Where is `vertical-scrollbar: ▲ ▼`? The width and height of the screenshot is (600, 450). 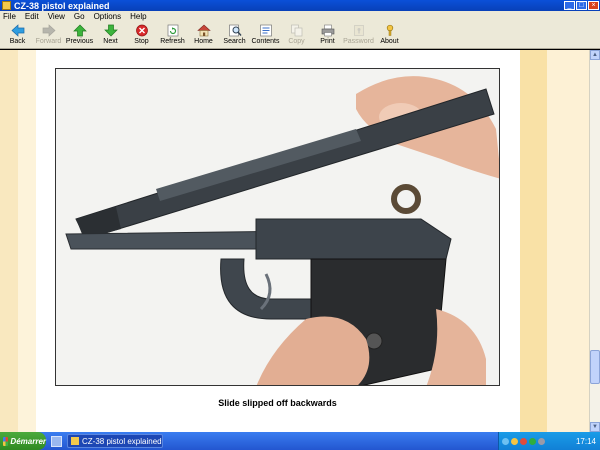 vertical-scrollbar: ▲ ▼ is located at coordinates (594, 241).